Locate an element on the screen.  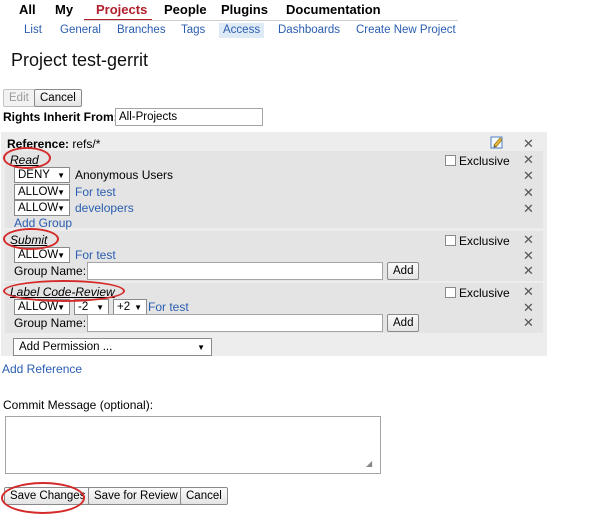
rule-group-link: developers is located at coordinates (104, 208).